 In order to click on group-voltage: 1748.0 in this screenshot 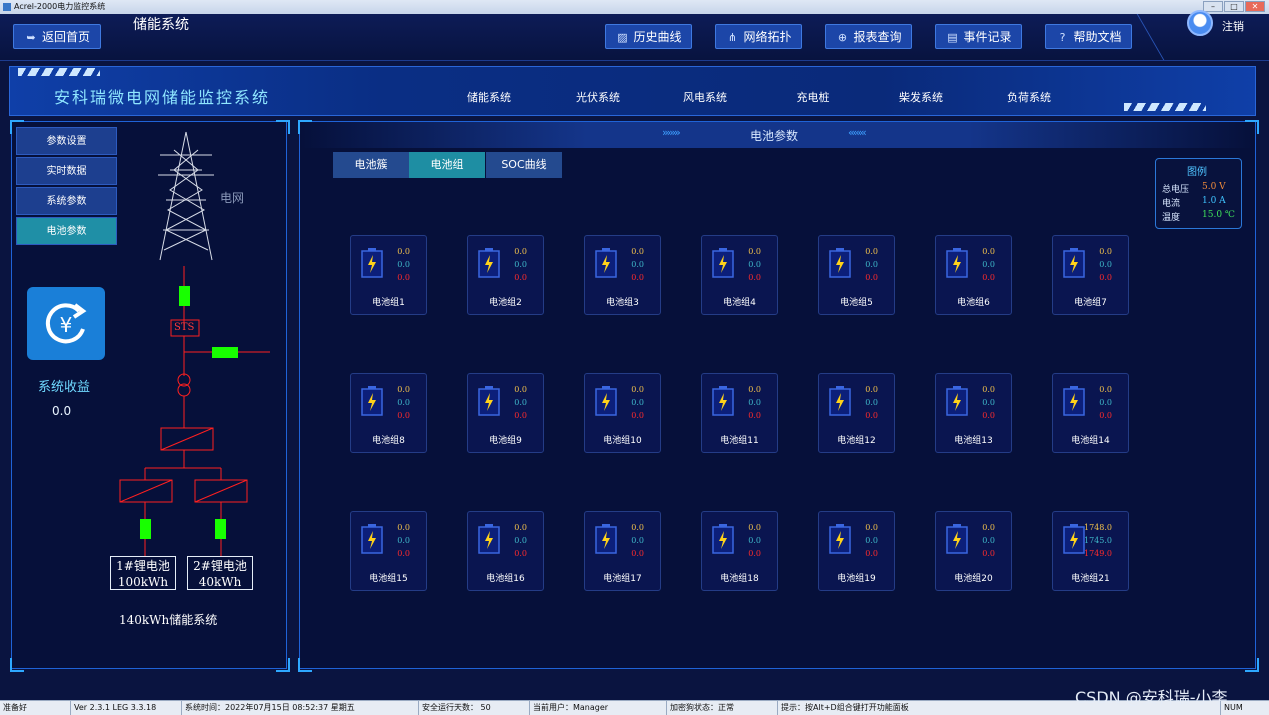, I will do `click(1098, 527)`.